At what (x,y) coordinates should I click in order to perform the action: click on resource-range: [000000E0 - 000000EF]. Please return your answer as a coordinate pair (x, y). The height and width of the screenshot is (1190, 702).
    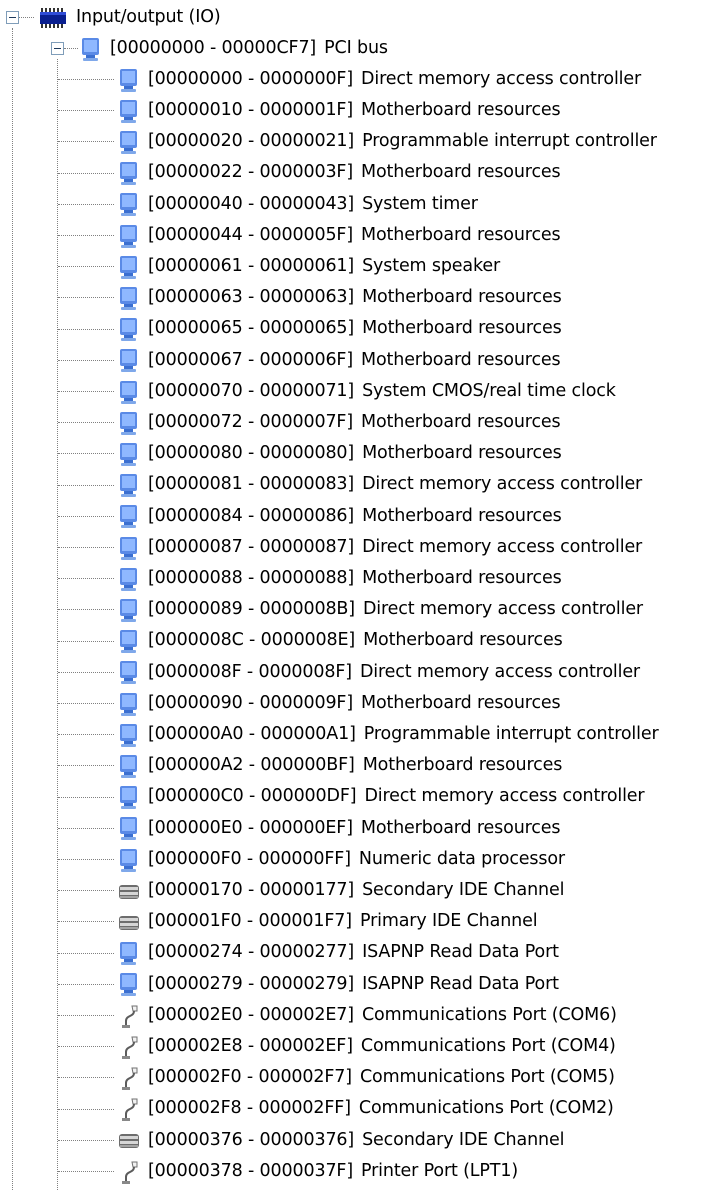
    Looking at the image, I should click on (250, 827).